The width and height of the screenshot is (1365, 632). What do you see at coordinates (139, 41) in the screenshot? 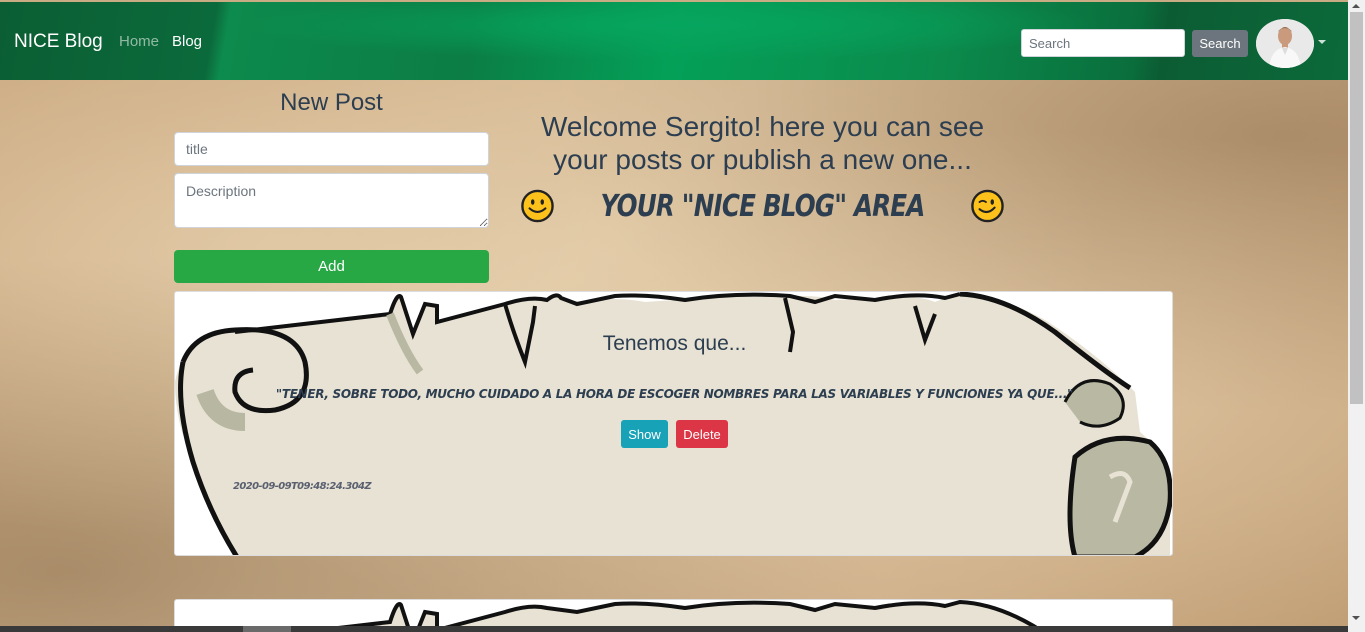
I see `nav-link-home: Home` at bounding box center [139, 41].